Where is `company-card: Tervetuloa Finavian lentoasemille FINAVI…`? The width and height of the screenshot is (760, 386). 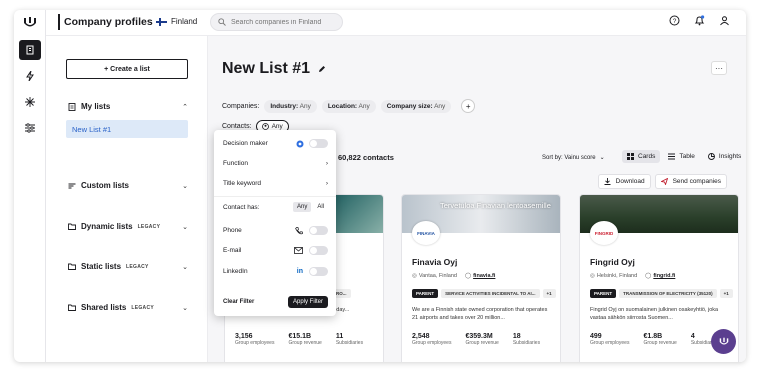 company-card: Tervetuloa Finavian lentoasemille FINAVI… is located at coordinates (481, 278).